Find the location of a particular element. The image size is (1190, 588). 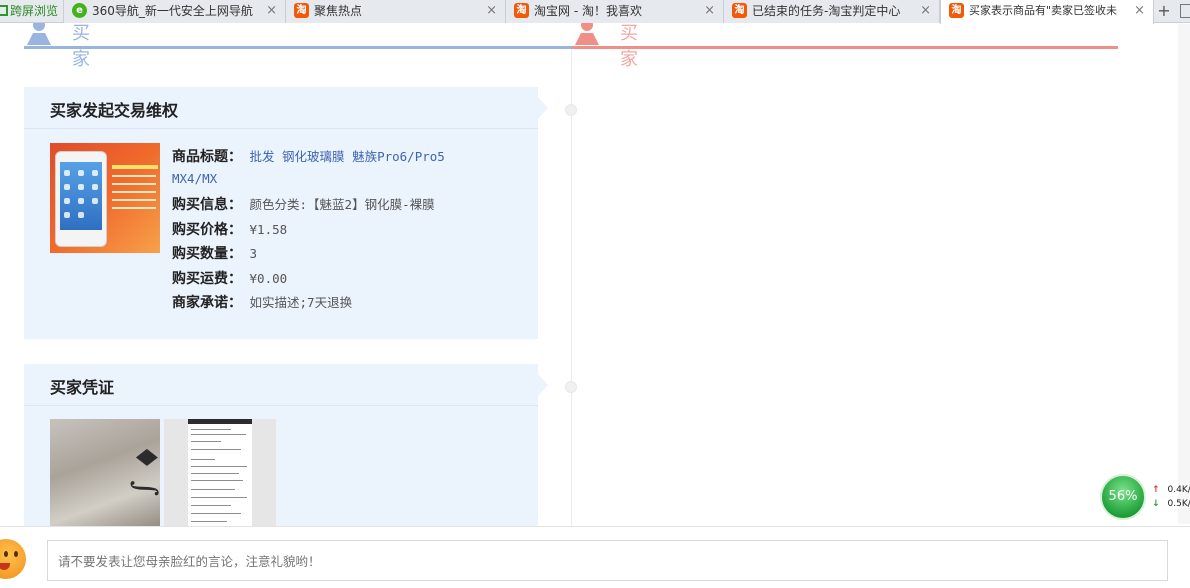

shipping-value: ¥0.00 is located at coordinates (268, 278).